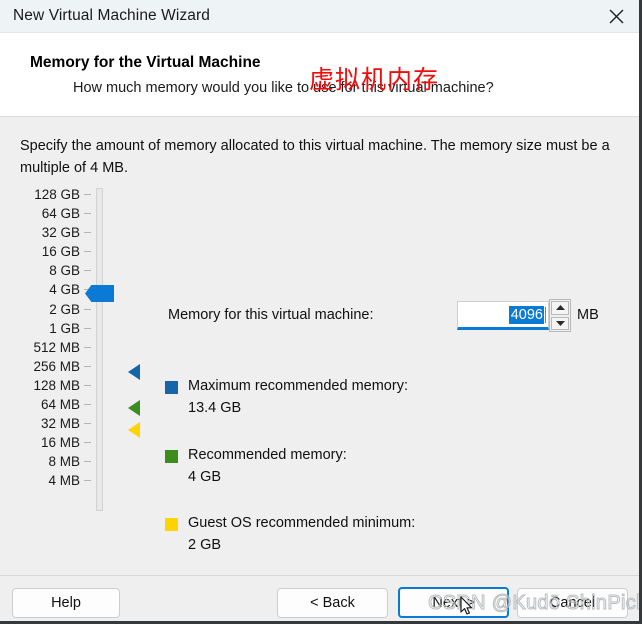 The image size is (642, 624). What do you see at coordinates (503, 315) in the screenshot?
I see `memory-input: 4096` at bounding box center [503, 315].